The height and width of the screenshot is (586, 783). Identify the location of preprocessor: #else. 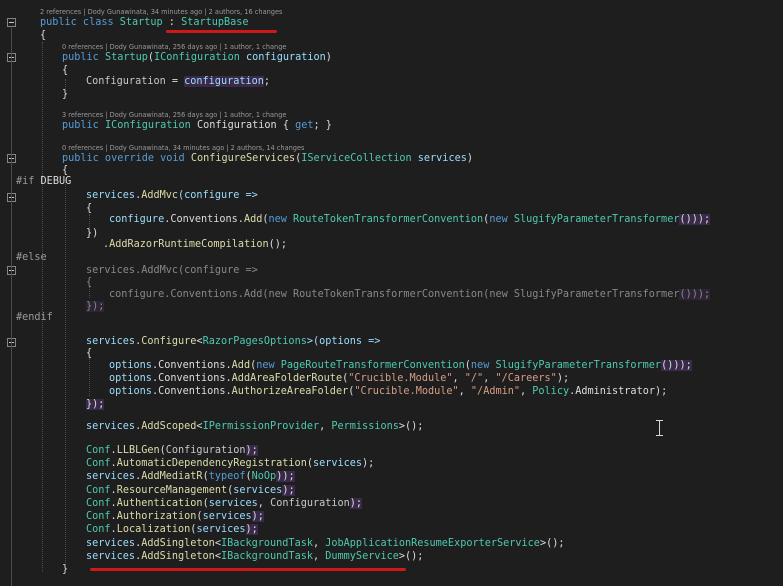
(31, 257).